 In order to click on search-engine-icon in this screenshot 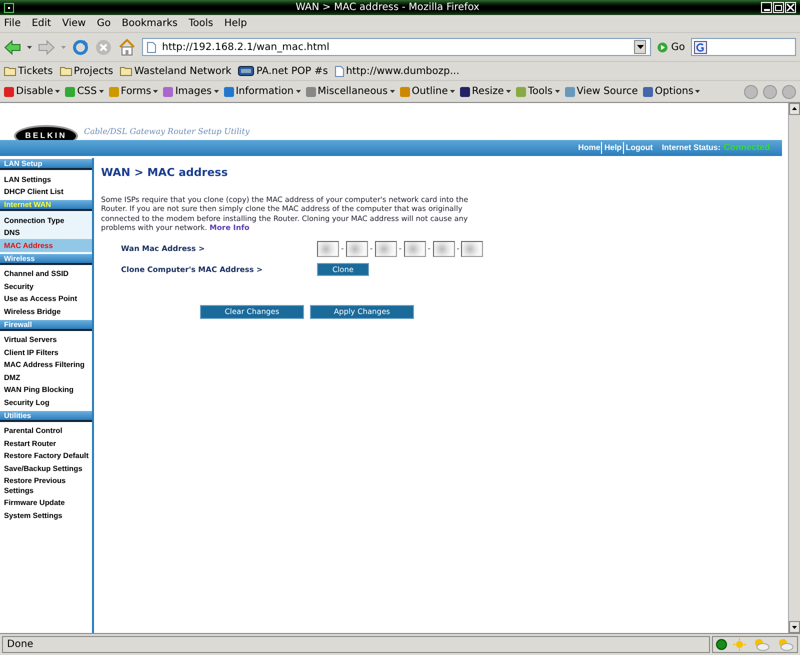, I will do `click(700, 47)`.